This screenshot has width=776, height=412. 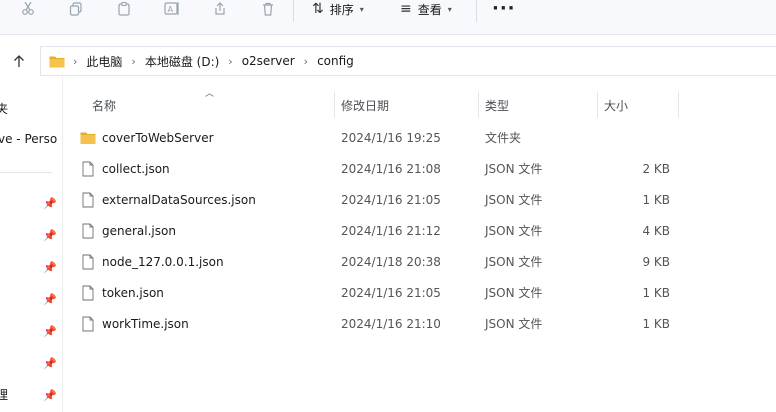 I want to click on file-size: 9 KB, so click(x=656, y=261).